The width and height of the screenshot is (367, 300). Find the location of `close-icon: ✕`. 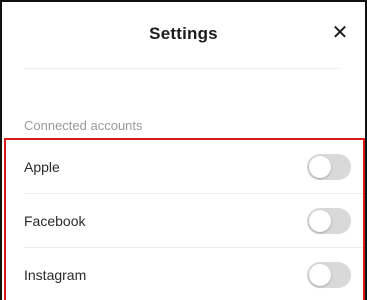

close-icon: ✕ is located at coordinates (340, 33).